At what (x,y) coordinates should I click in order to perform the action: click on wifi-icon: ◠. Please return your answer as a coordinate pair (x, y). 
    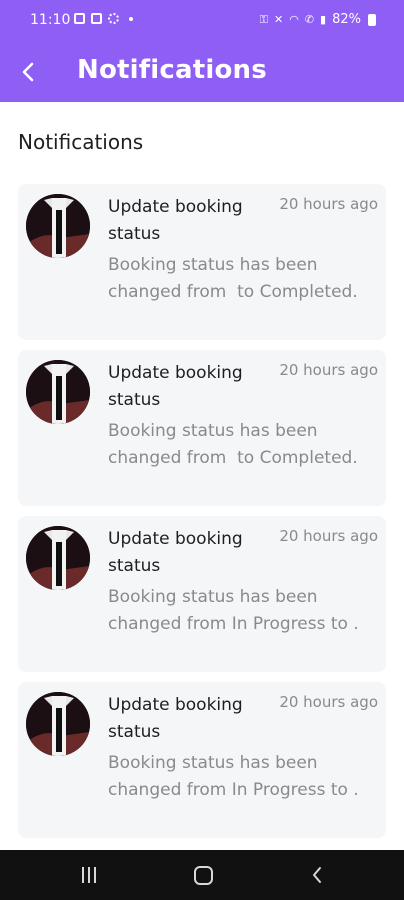
    Looking at the image, I should click on (294, 19).